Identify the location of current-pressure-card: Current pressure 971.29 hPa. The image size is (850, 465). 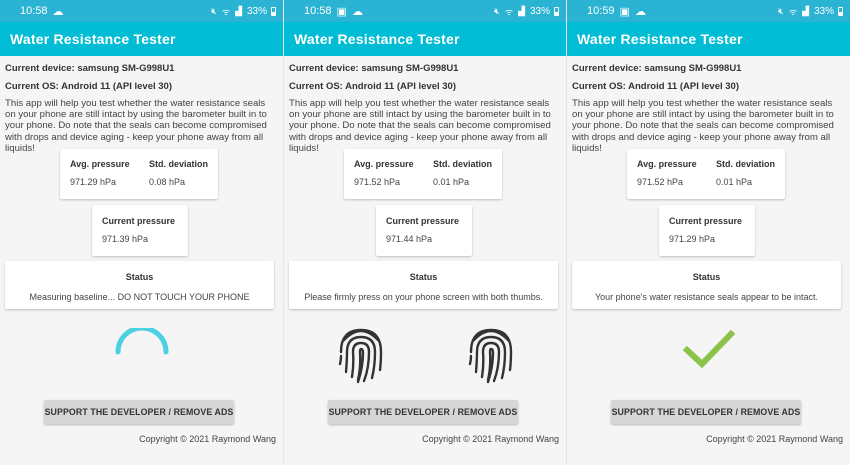
(707, 230).